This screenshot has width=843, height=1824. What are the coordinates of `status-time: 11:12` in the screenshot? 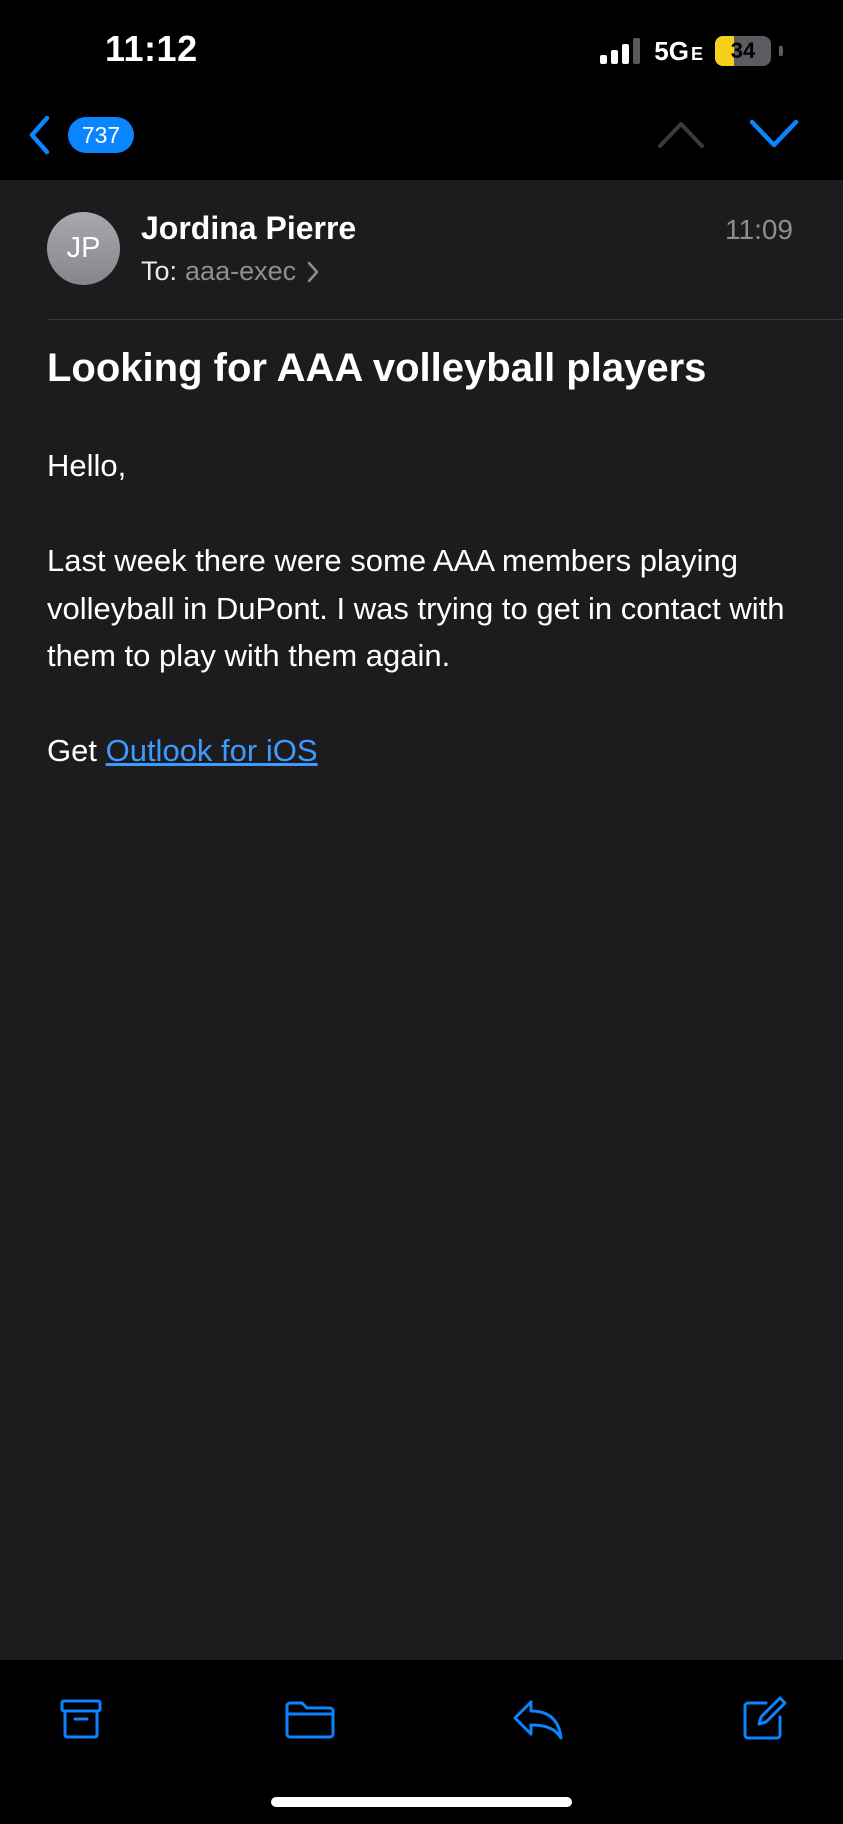 It's located at (151, 48).